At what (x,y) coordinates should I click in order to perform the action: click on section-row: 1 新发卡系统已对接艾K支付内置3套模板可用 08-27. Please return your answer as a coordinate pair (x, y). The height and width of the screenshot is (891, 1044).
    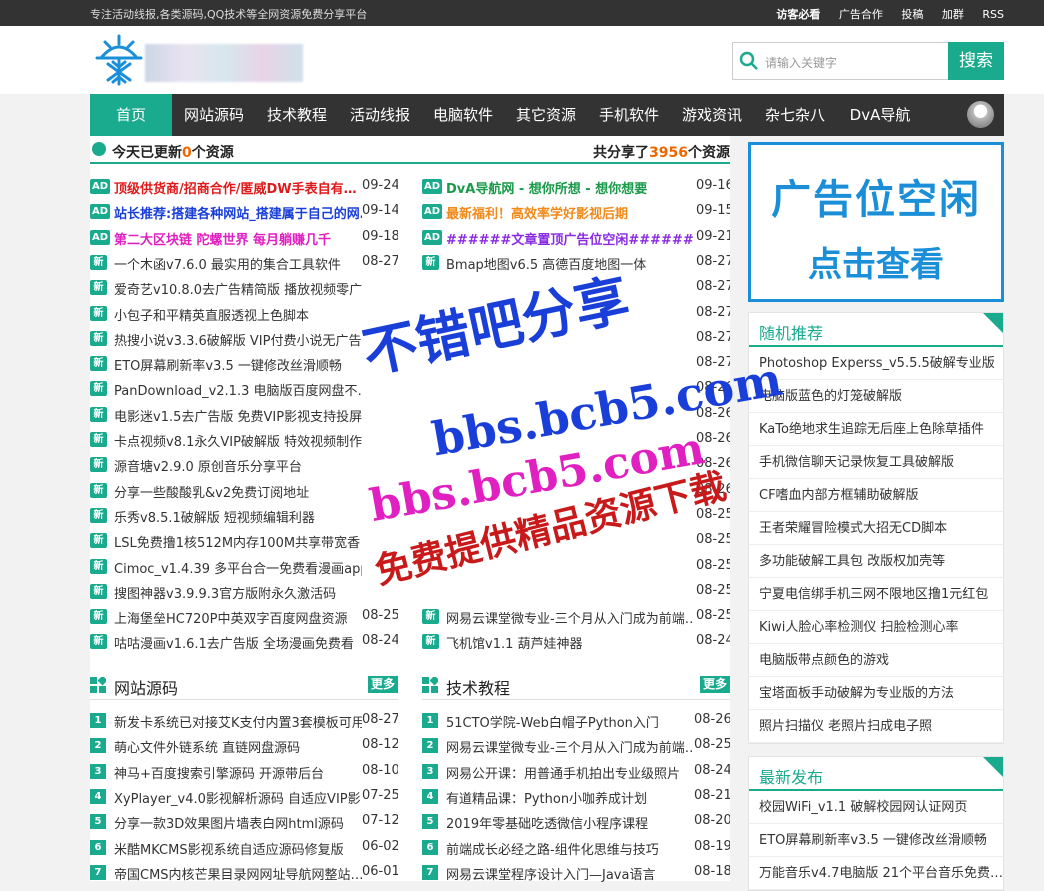
    Looking at the image, I should click on (244, 720).